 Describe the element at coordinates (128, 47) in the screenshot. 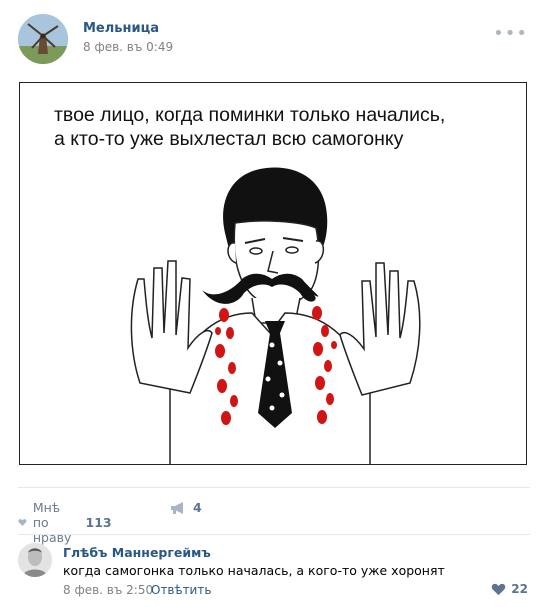

I see `post-date: 8 фев. въ 0:49` at that location.